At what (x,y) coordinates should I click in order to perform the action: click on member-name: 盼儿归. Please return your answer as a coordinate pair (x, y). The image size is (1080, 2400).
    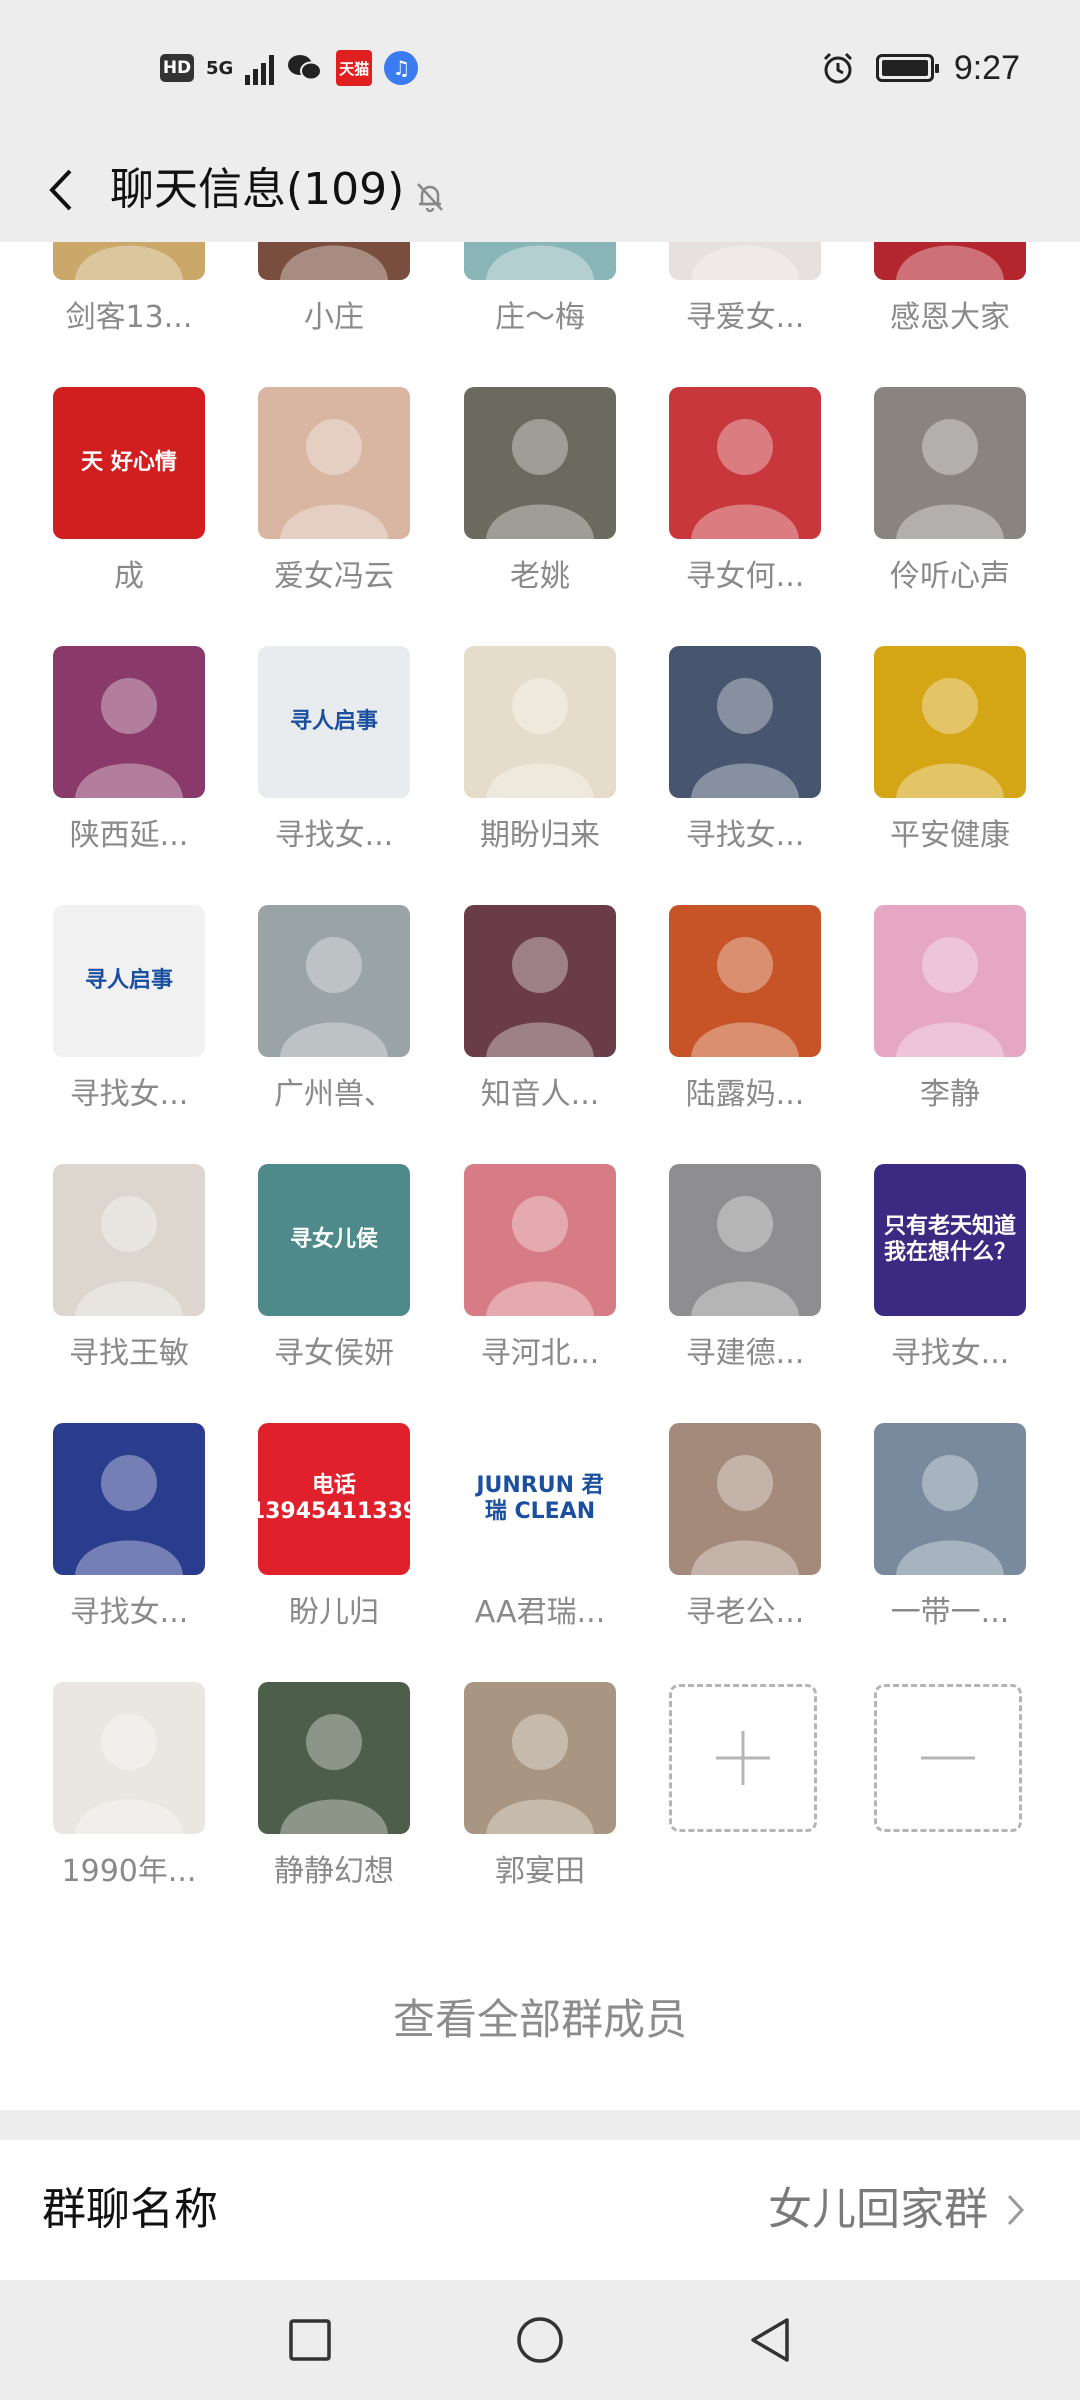
    Looking at the image, I should click on (334, 1612).